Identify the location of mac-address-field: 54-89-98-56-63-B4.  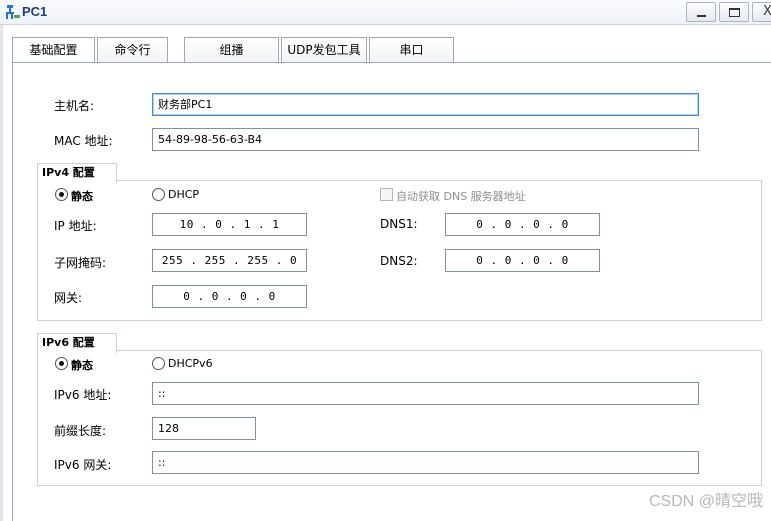
(425, 139).